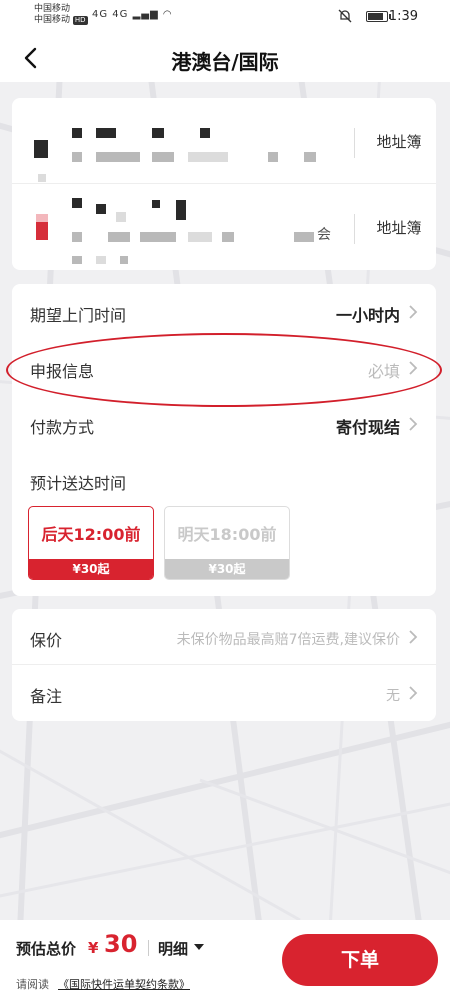 This screenshot has width=450, height=1000. Describe the element at coordinates (288, 640) in the screenshot. I see `insurance-value: 未保价物品最高赔7倍运费,建议保价` at that location.